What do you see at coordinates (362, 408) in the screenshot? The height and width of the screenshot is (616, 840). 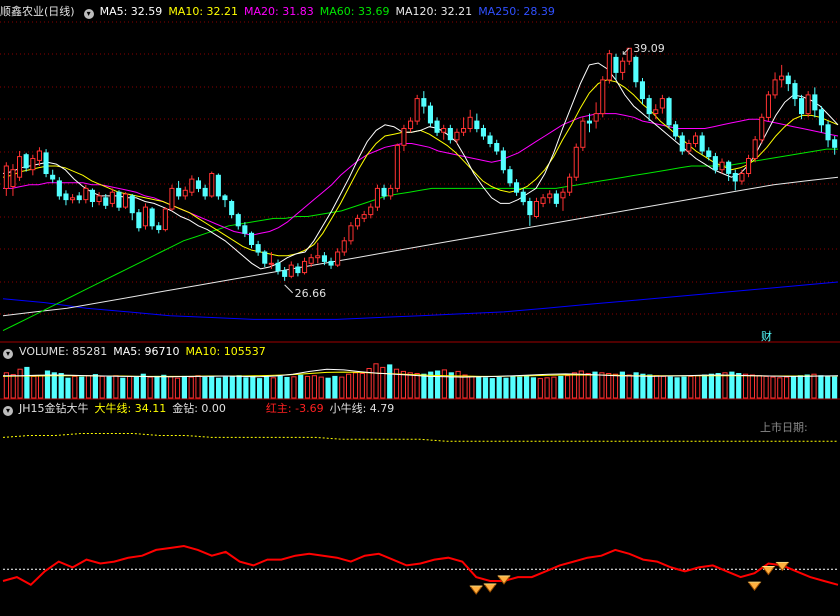 I see `small-bull-label: 小牛线: 4.79` at bounding box center [362, 408].